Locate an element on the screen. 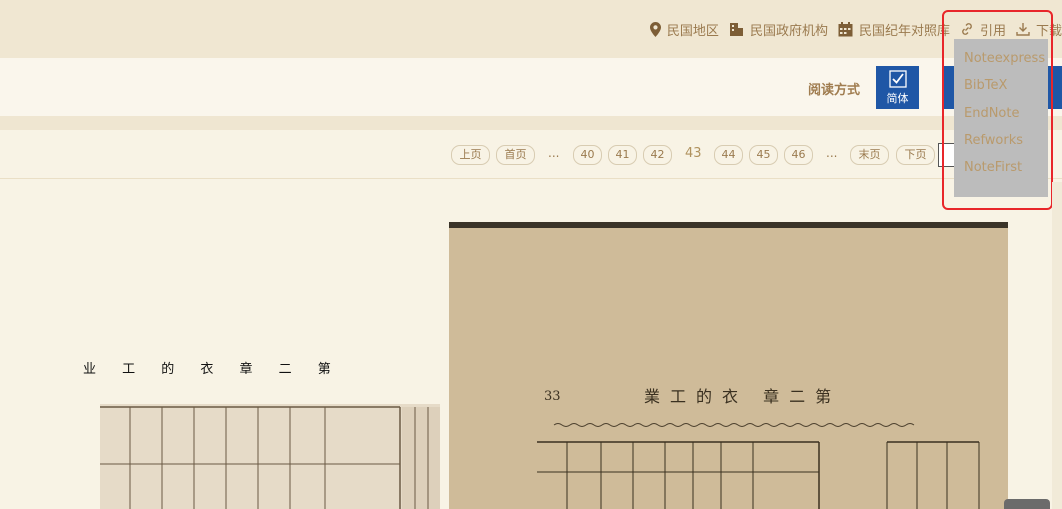 This screenshot has width=1062, height=509. simplified-chinese-label: 简体 is located at coordinates (897, 98).